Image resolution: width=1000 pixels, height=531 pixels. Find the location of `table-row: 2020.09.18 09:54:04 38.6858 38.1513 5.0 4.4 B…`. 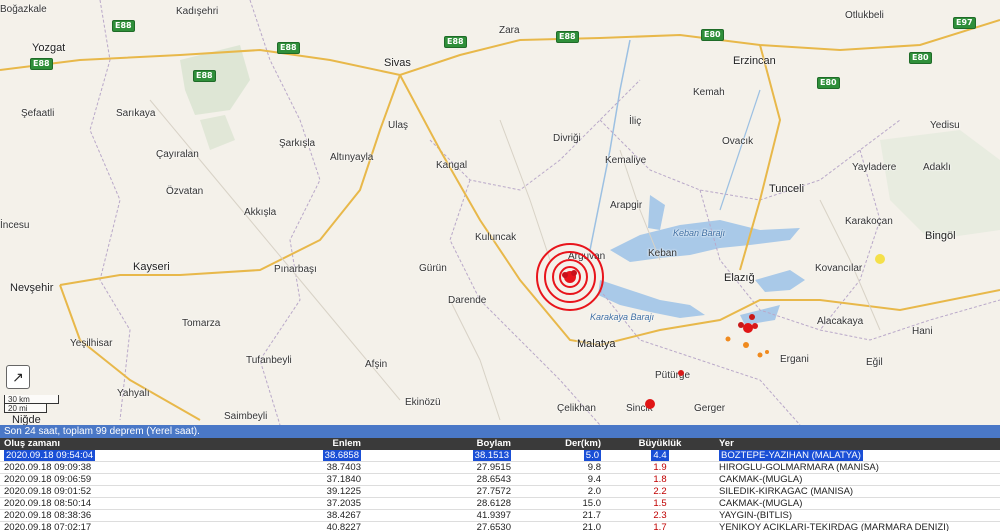

table-row: 2020.09.18 09:54:04 38.6858 38.1513 5.0 4.4 B… is located at coordinates (500, 456).